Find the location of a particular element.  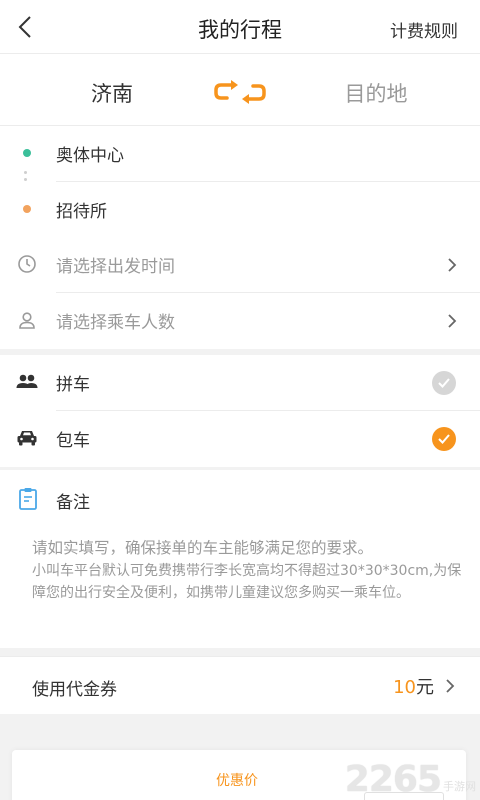

start-dot-icon is located at coordinates (27, 153).